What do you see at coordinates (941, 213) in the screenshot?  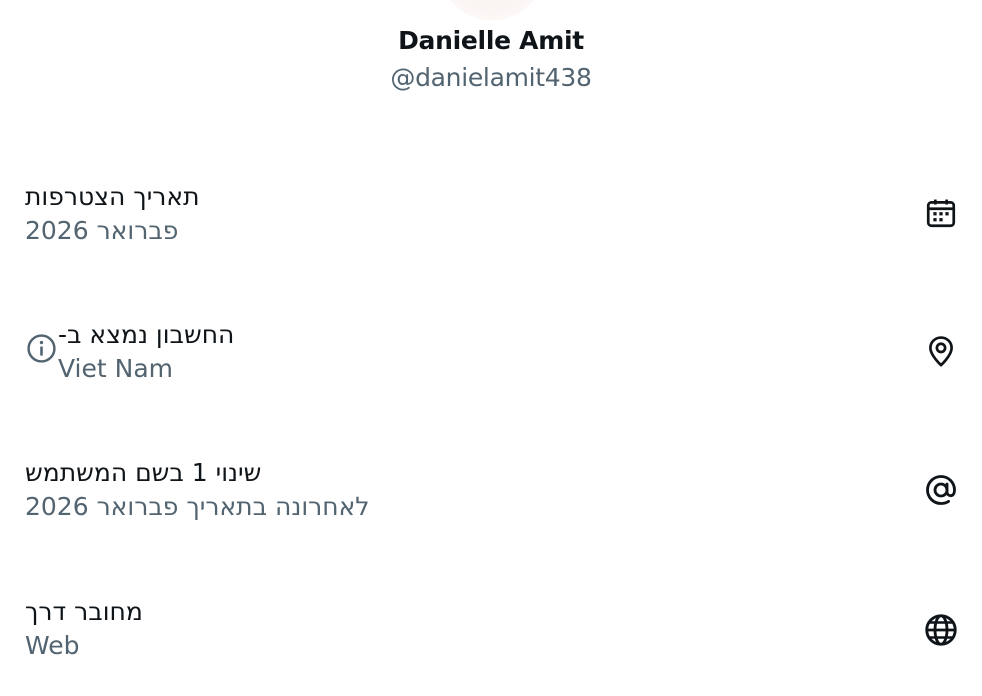 I see `calendar-icon` at bounding box center [941, 213].